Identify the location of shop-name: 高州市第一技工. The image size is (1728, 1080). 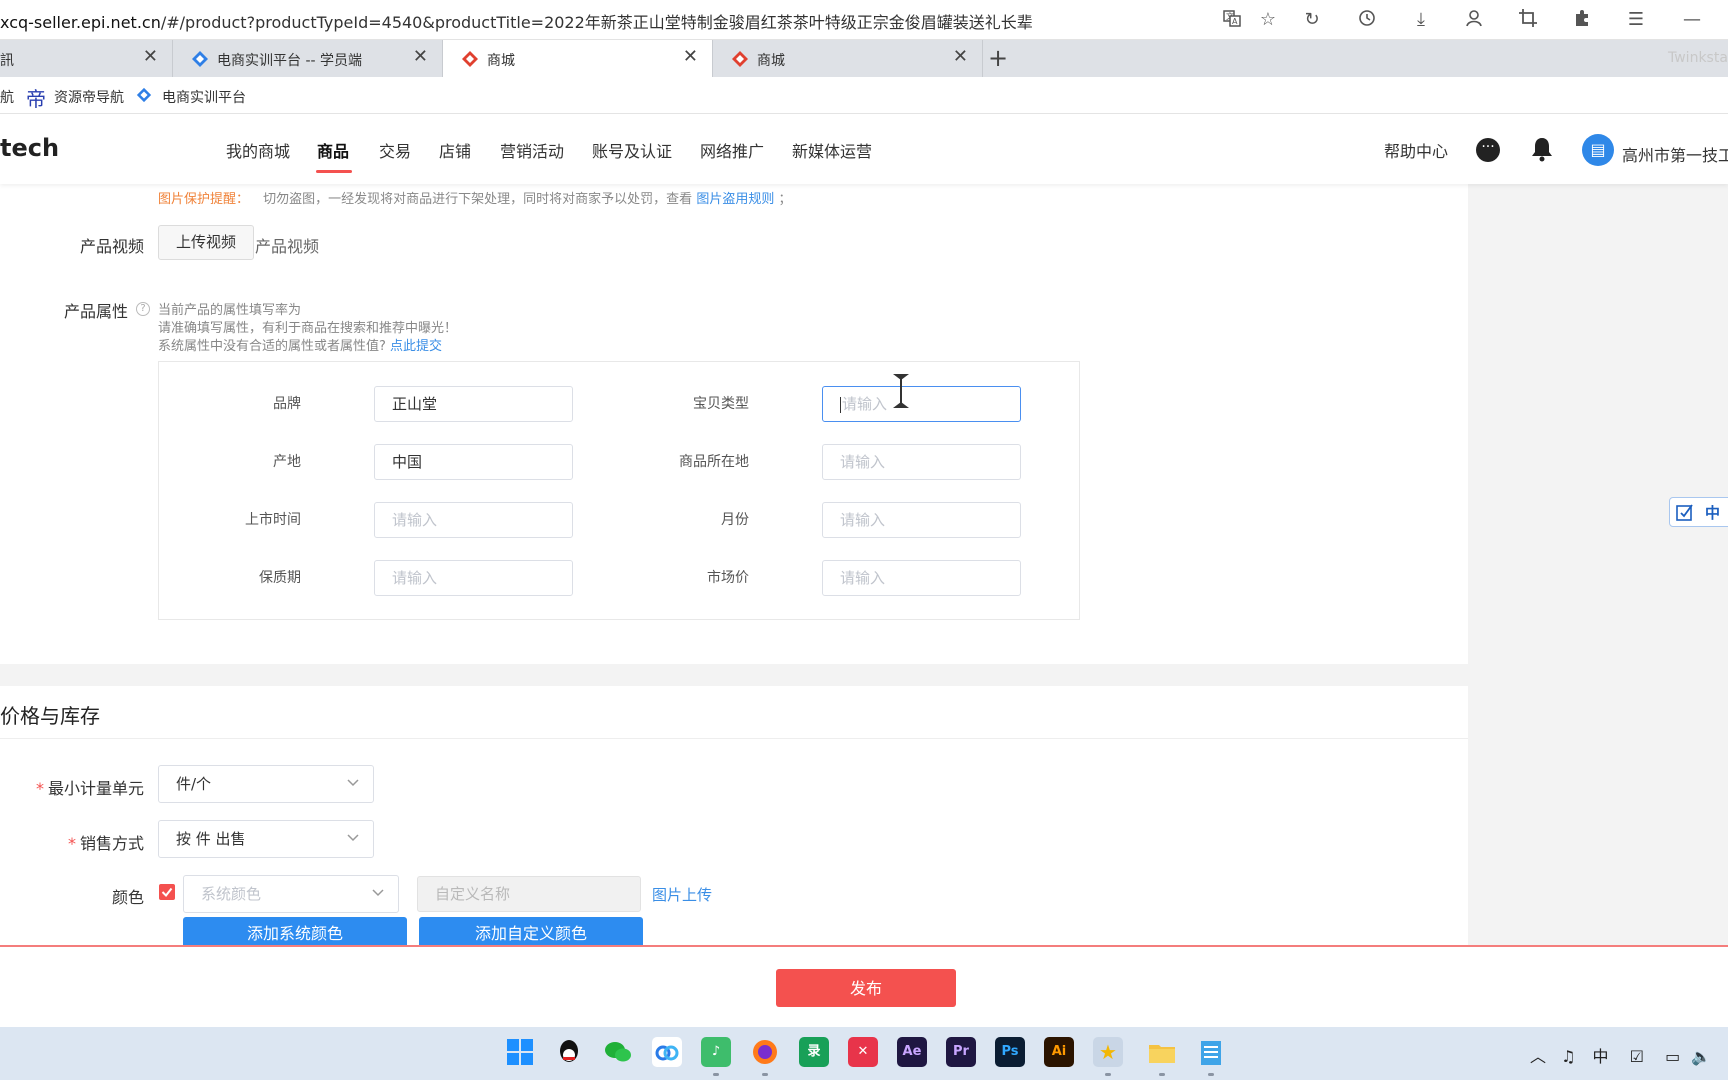
(1675, 154).